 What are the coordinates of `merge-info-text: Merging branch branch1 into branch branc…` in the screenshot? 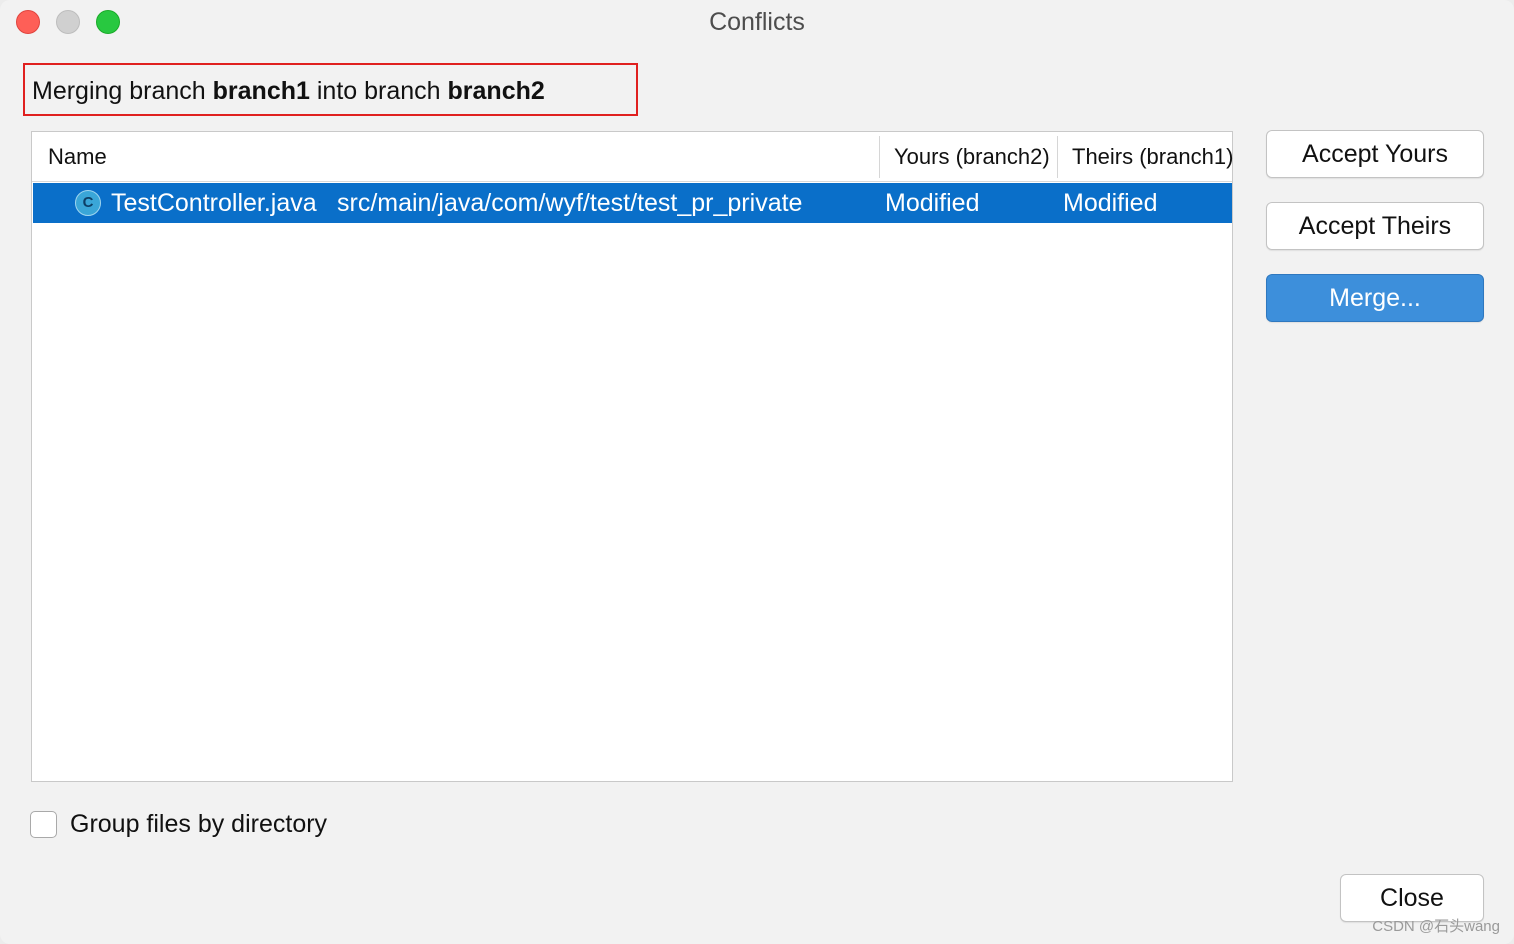 It's located at (288, 91).